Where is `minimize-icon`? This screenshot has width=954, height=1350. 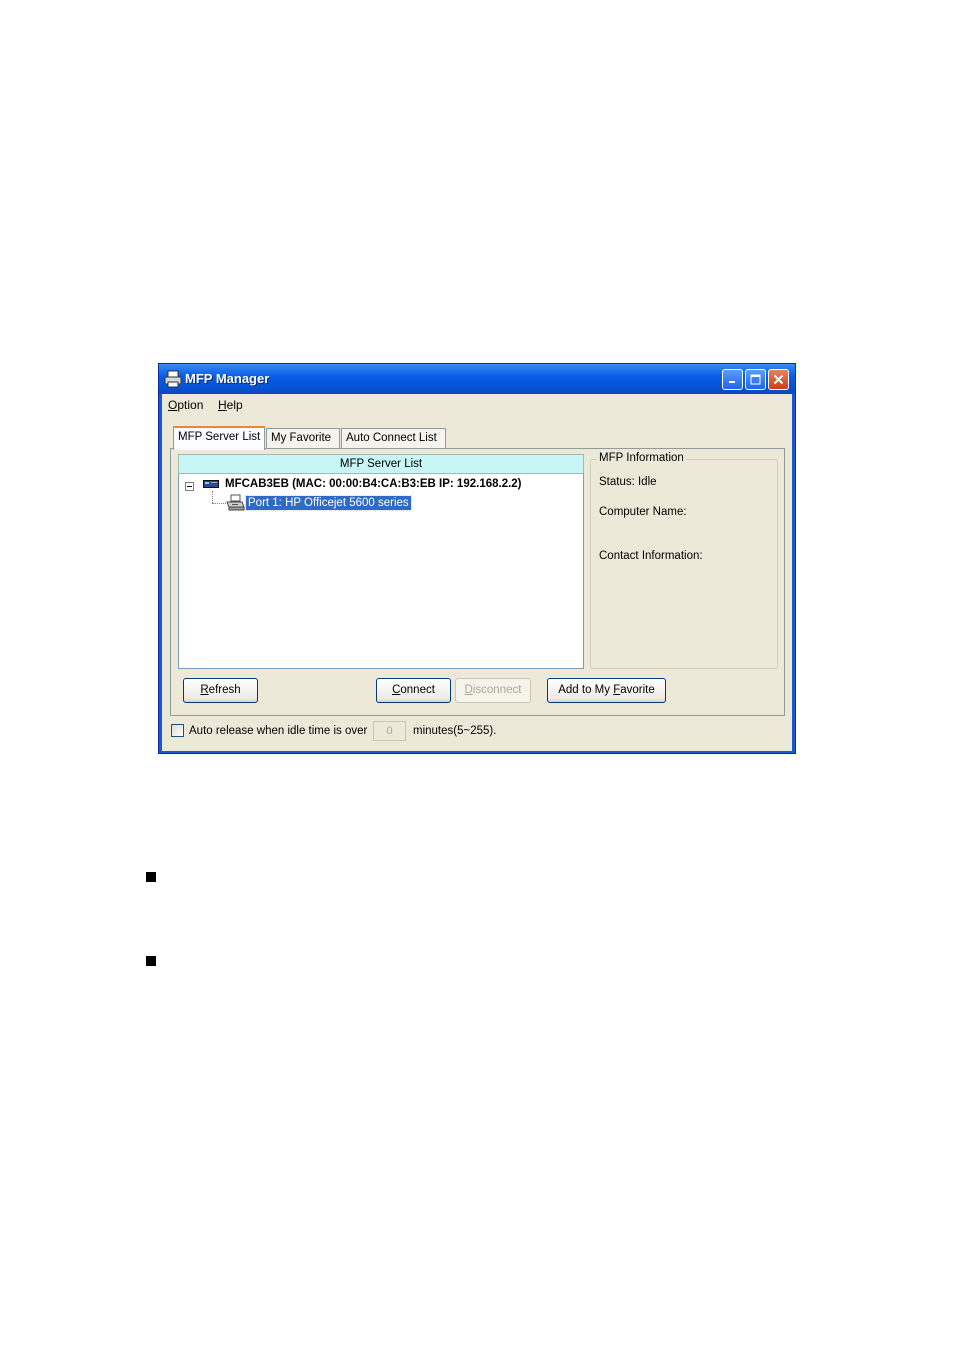 minimize-icon is located at coordinates (732, 382).